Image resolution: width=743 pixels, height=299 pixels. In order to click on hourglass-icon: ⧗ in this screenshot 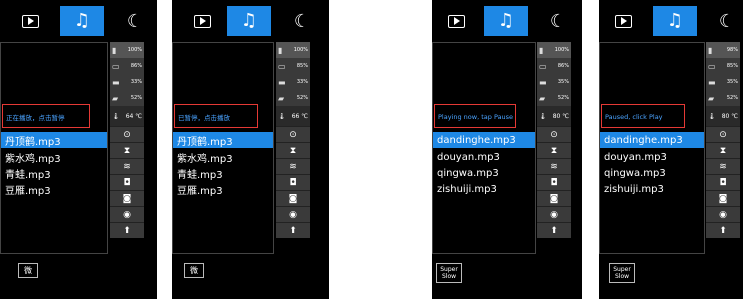, I will do `click(723, 150)`.